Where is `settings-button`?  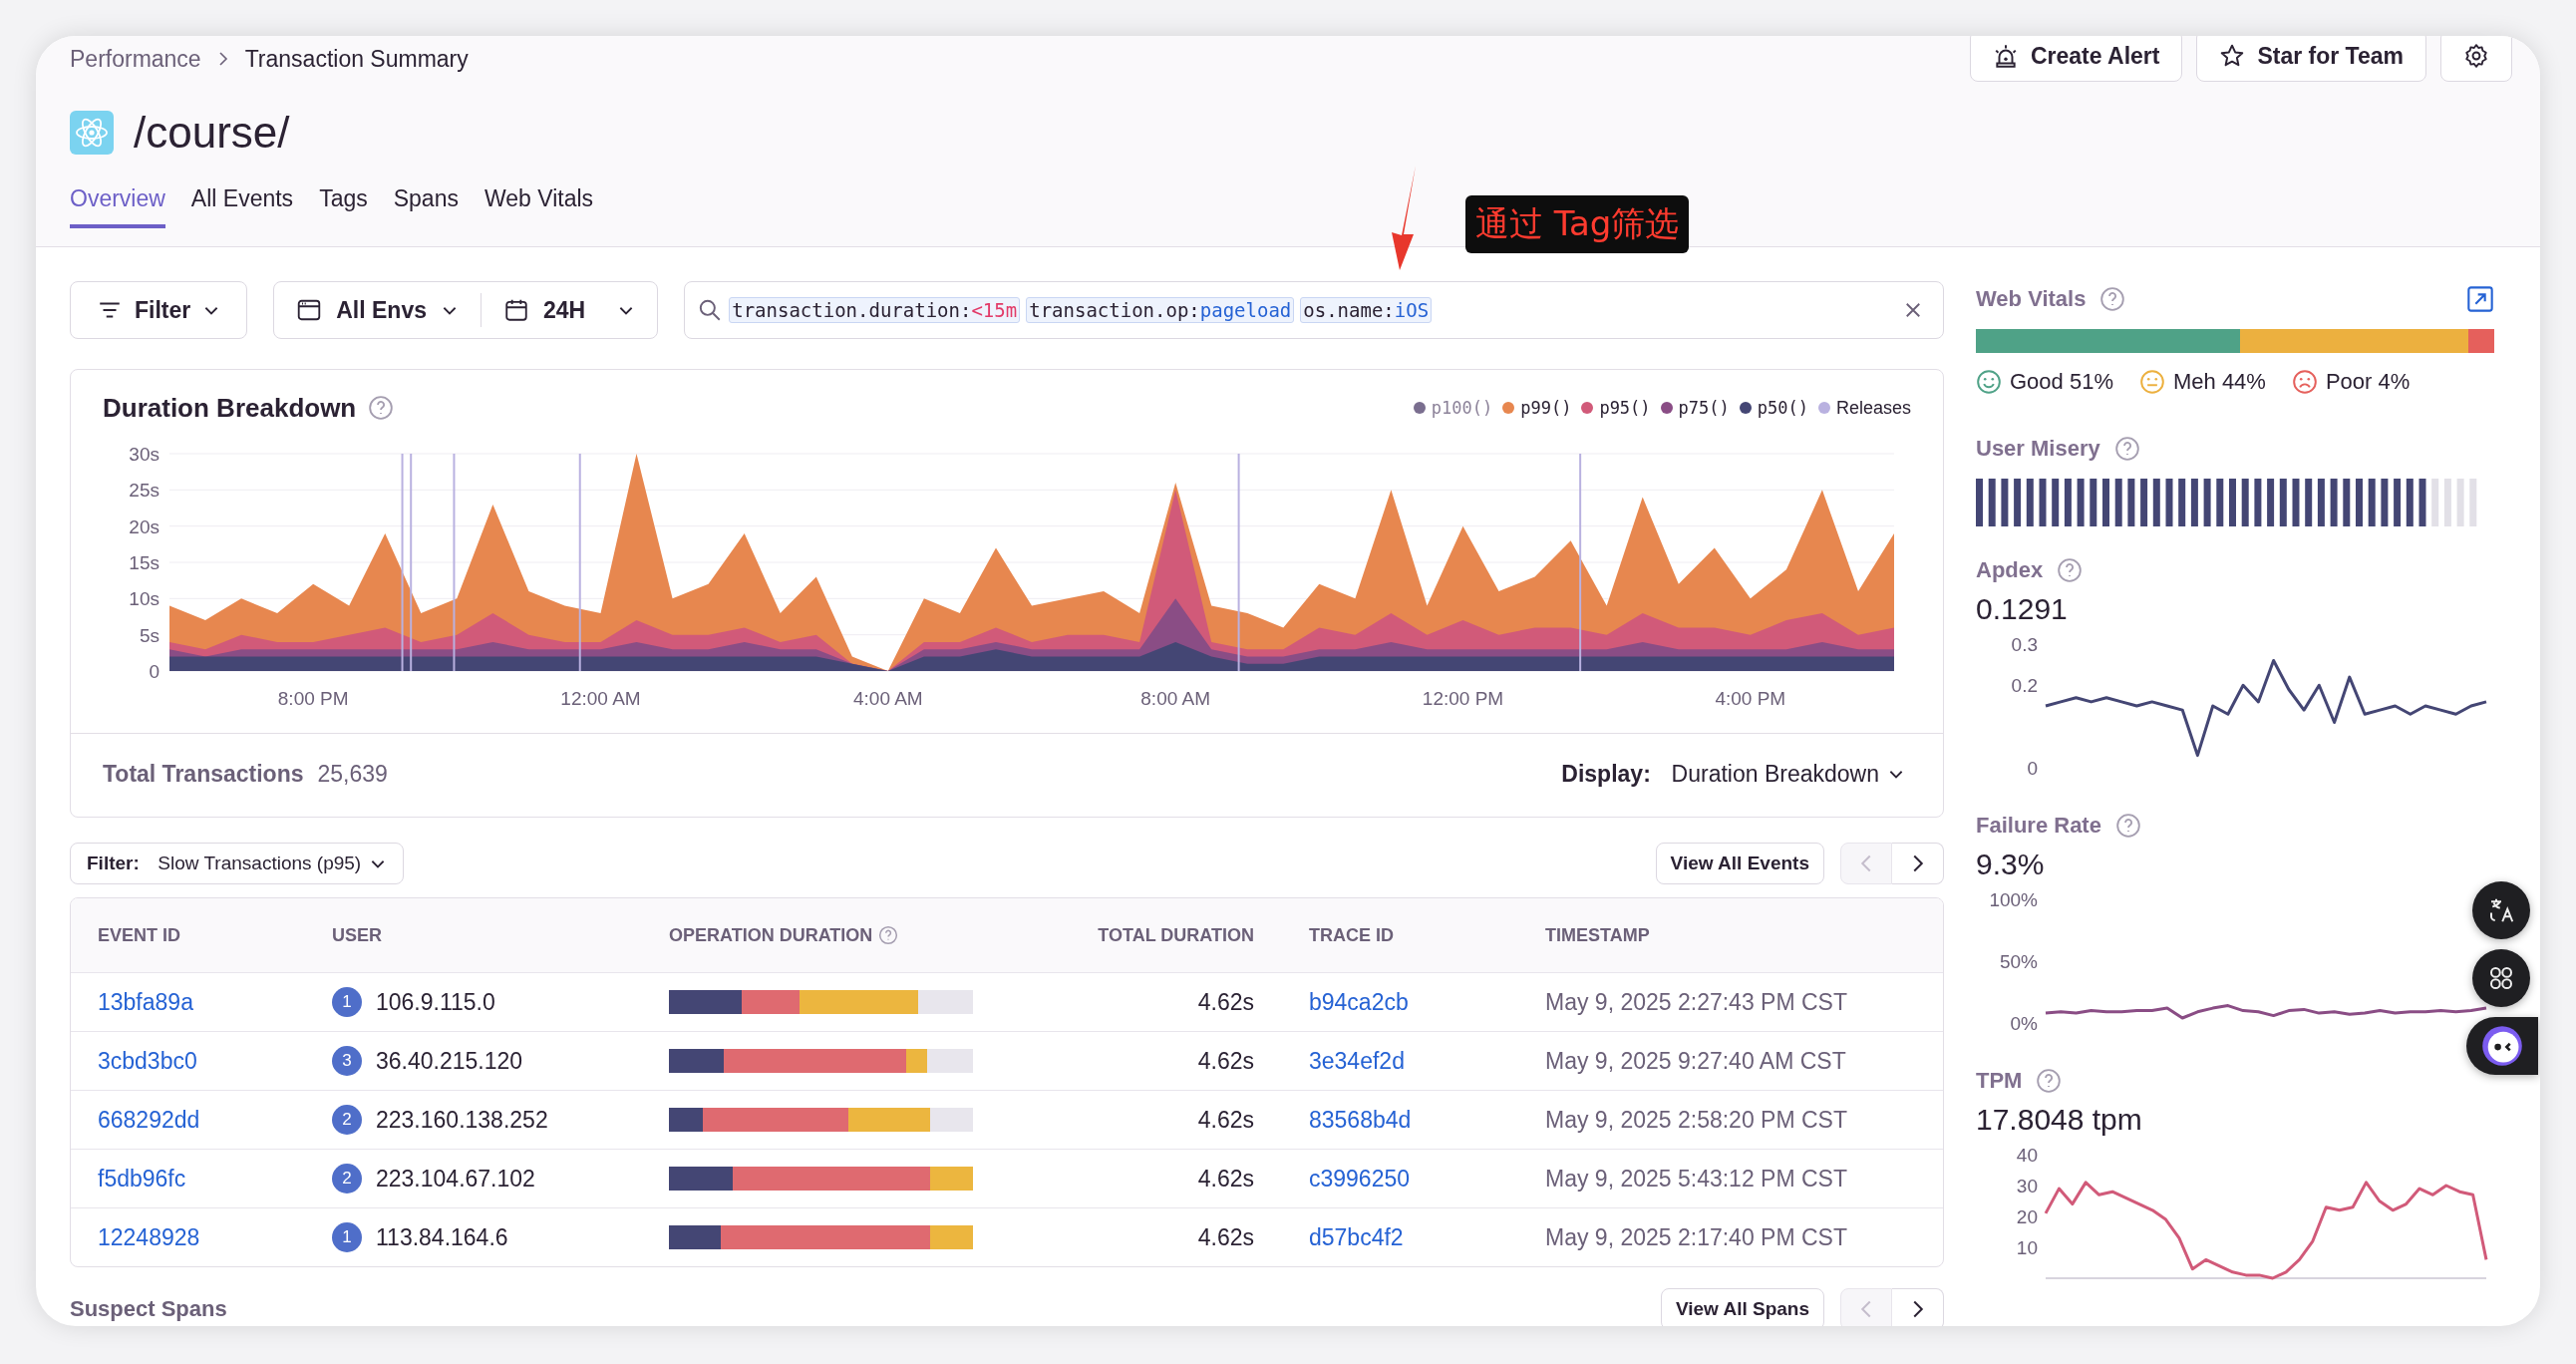 settings-button is located at coordinates (2476, 59).